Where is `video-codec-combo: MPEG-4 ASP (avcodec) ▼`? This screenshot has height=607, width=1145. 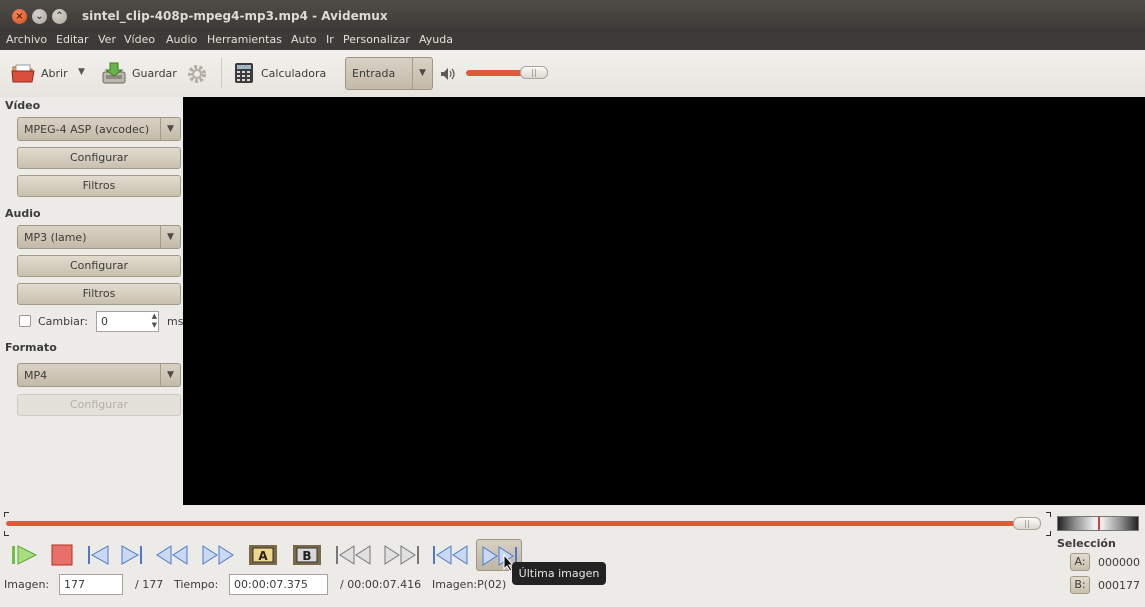 video-codec-combo: MPEG-4 ASP (avcodec) ▼ is located at coordinates (99, 129).